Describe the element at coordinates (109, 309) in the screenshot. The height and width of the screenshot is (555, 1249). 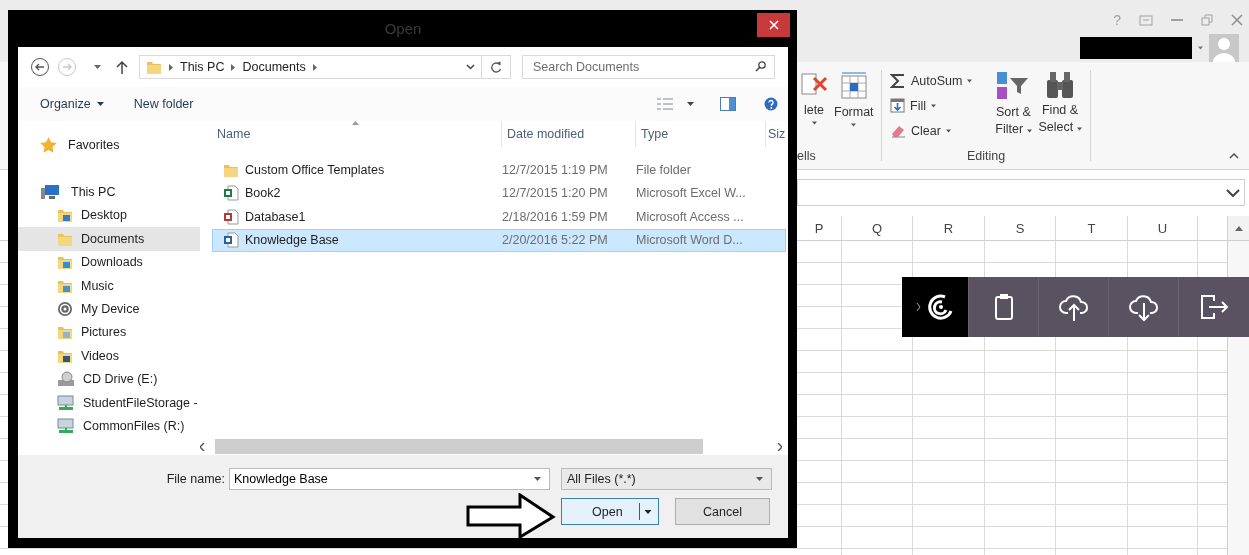
I see `nav-item: My Device` at that location.